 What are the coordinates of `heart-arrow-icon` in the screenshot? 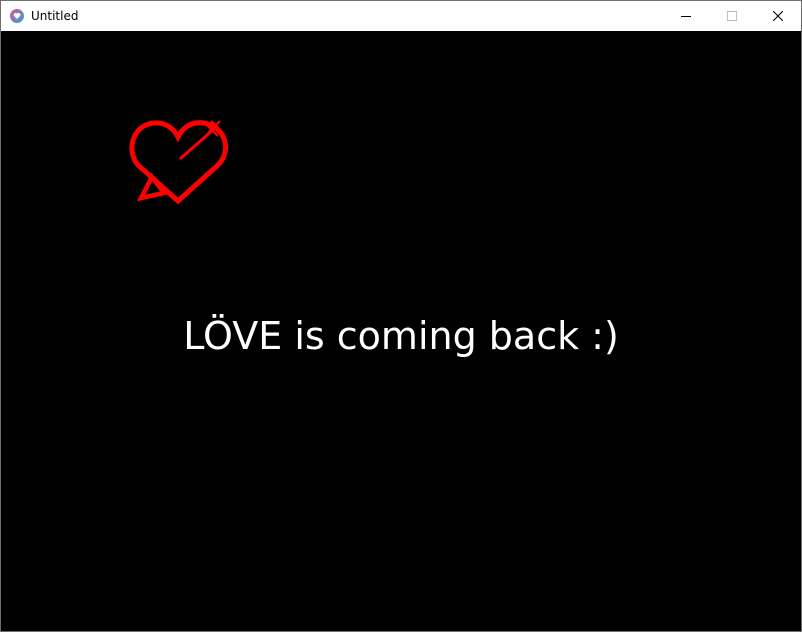 It's located at (178, 162).